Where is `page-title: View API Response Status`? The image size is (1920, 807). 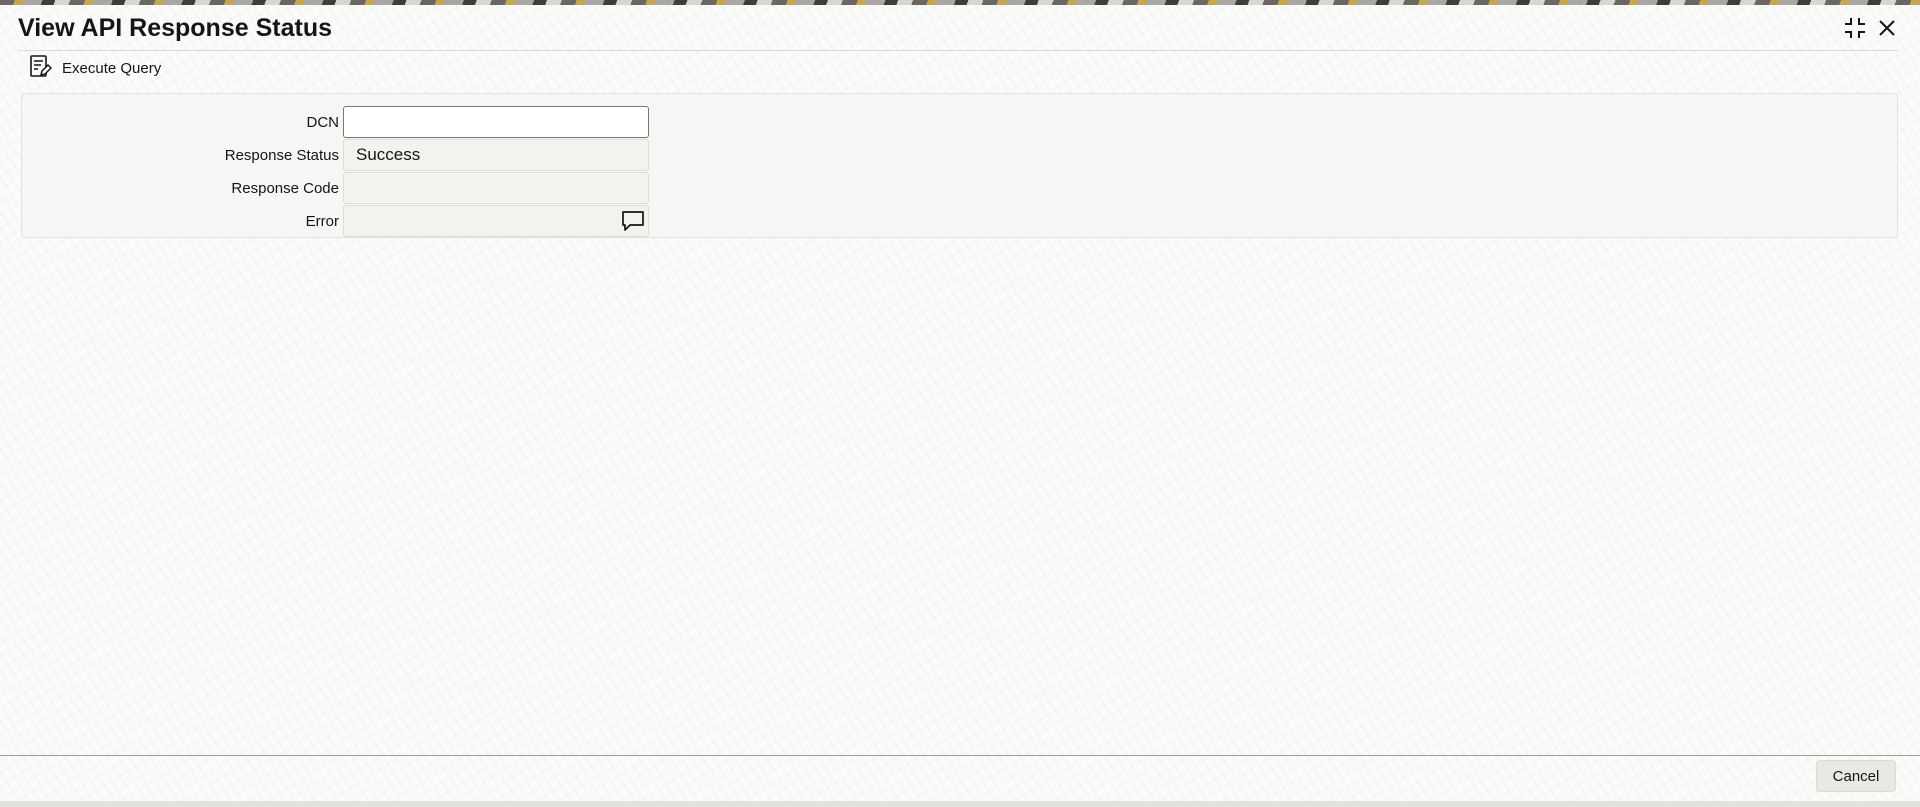
page-title: View API Response Status is located at coordinates (175, 28).